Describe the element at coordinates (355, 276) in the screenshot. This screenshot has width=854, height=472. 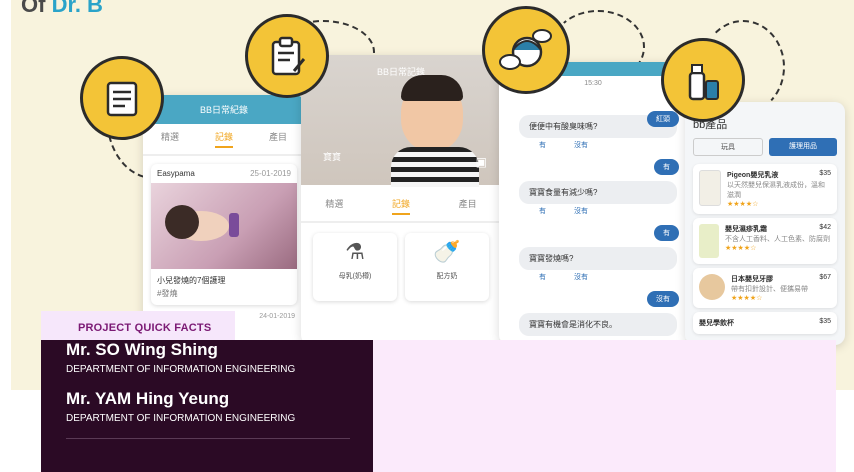
I see `grid-label: 母乳(奶樽)` at that location.